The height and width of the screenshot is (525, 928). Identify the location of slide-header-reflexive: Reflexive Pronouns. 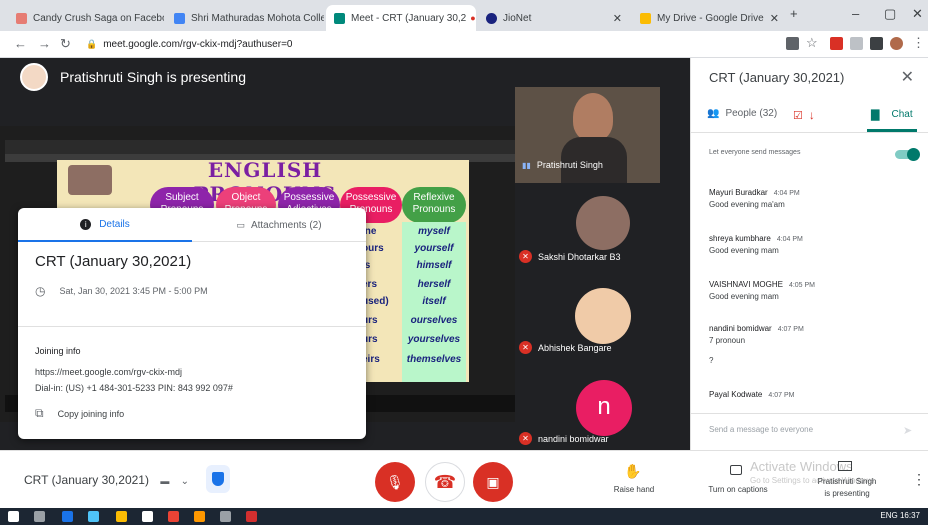
(434, 205).